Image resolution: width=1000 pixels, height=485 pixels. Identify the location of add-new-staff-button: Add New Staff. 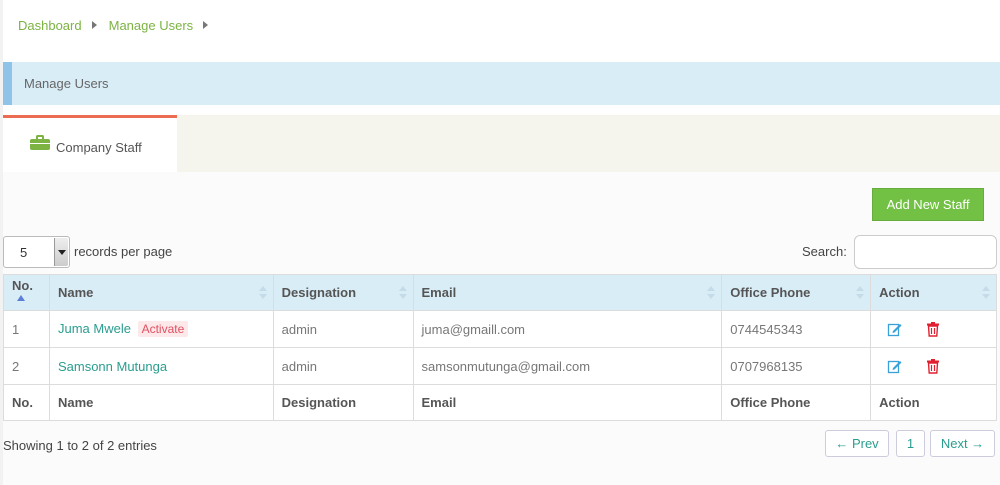
(928, 204).